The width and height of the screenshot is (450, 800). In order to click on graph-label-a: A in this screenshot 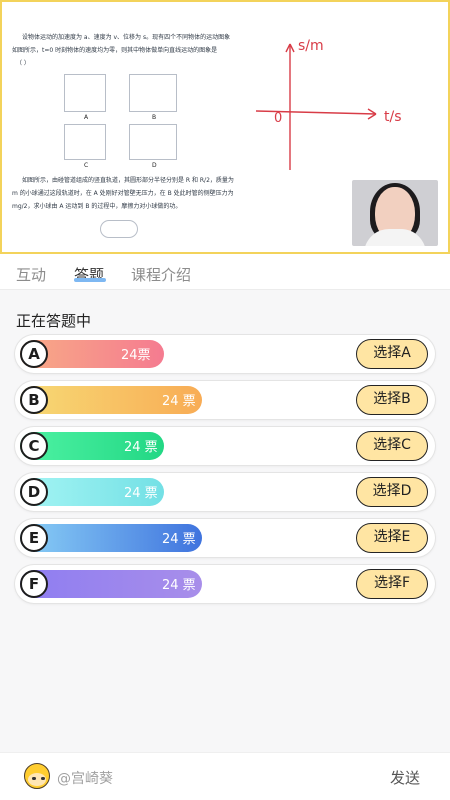, I will do `click(86, 117)`.